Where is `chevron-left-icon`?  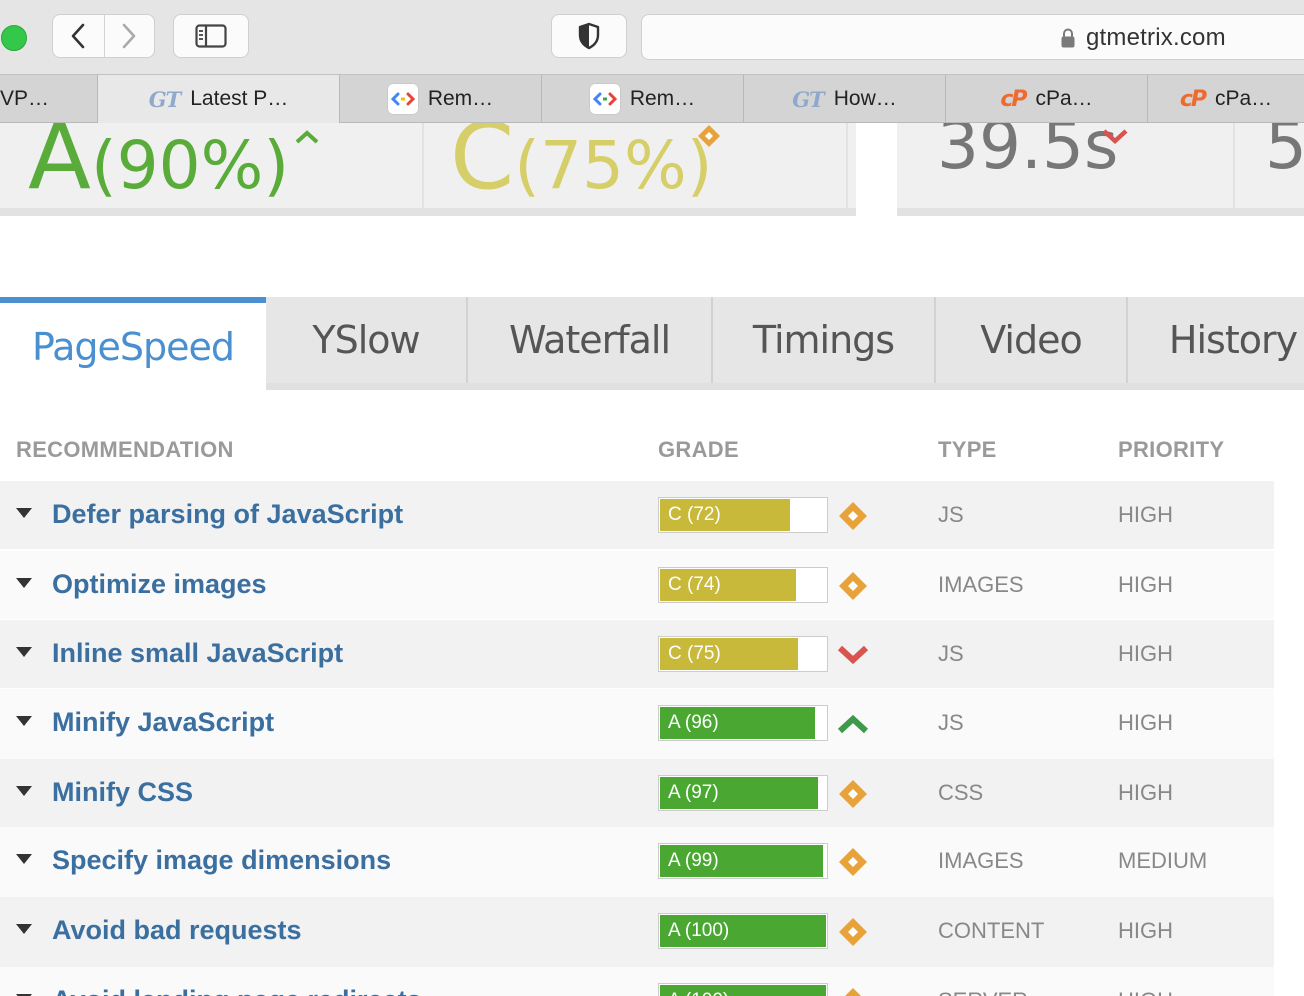
chevron-left-icon is located at coordinates (78, 36).